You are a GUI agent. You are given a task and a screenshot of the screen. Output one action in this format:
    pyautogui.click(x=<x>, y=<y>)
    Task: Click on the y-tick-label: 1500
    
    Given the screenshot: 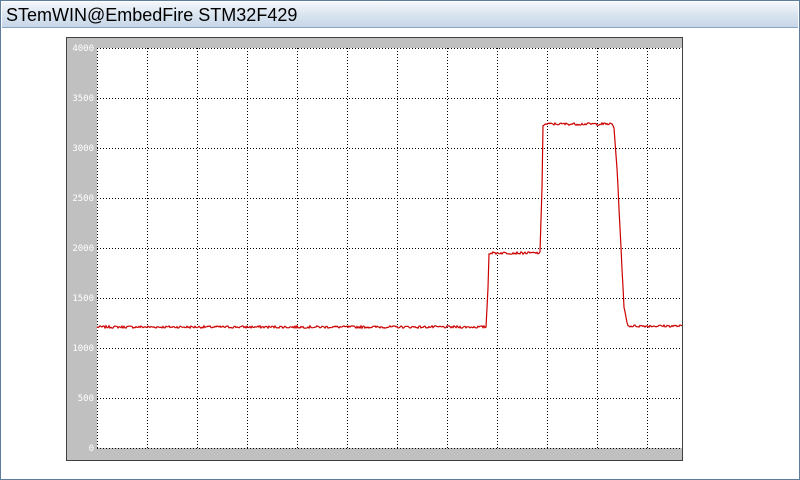 What is the action you would take?
    pyautogui.click(x=83, y=299)
    